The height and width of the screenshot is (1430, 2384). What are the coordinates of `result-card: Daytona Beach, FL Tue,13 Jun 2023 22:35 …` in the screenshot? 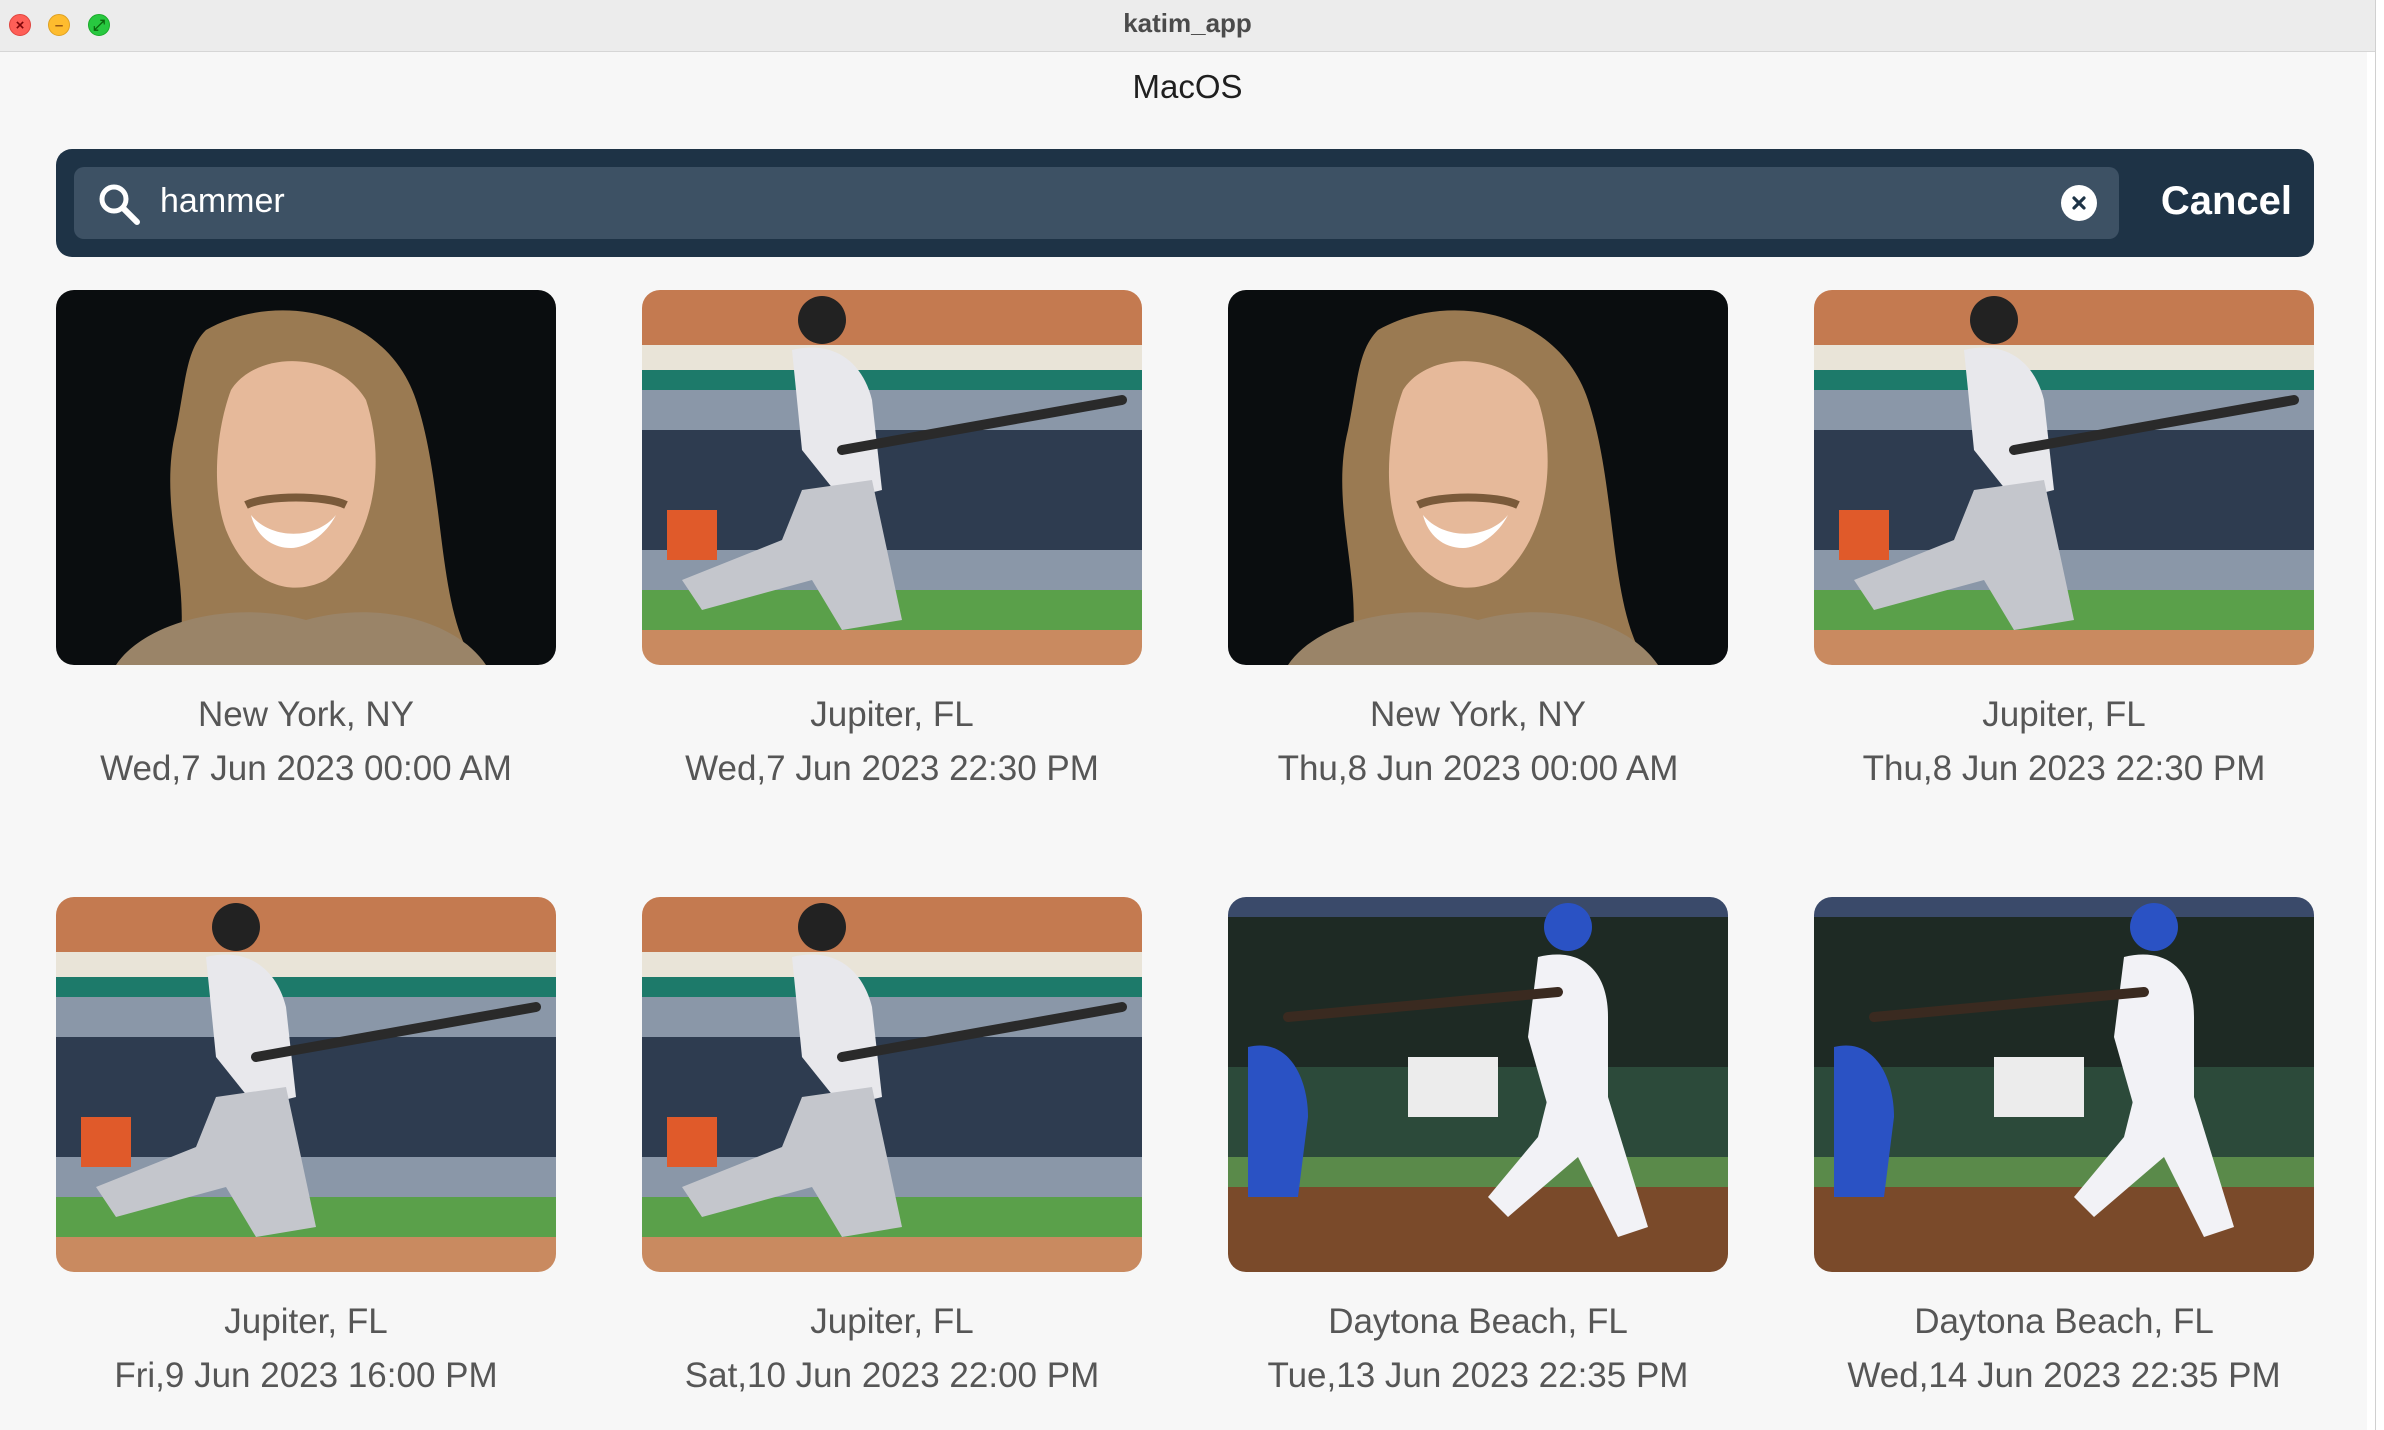 It's located at (1478, 1146).